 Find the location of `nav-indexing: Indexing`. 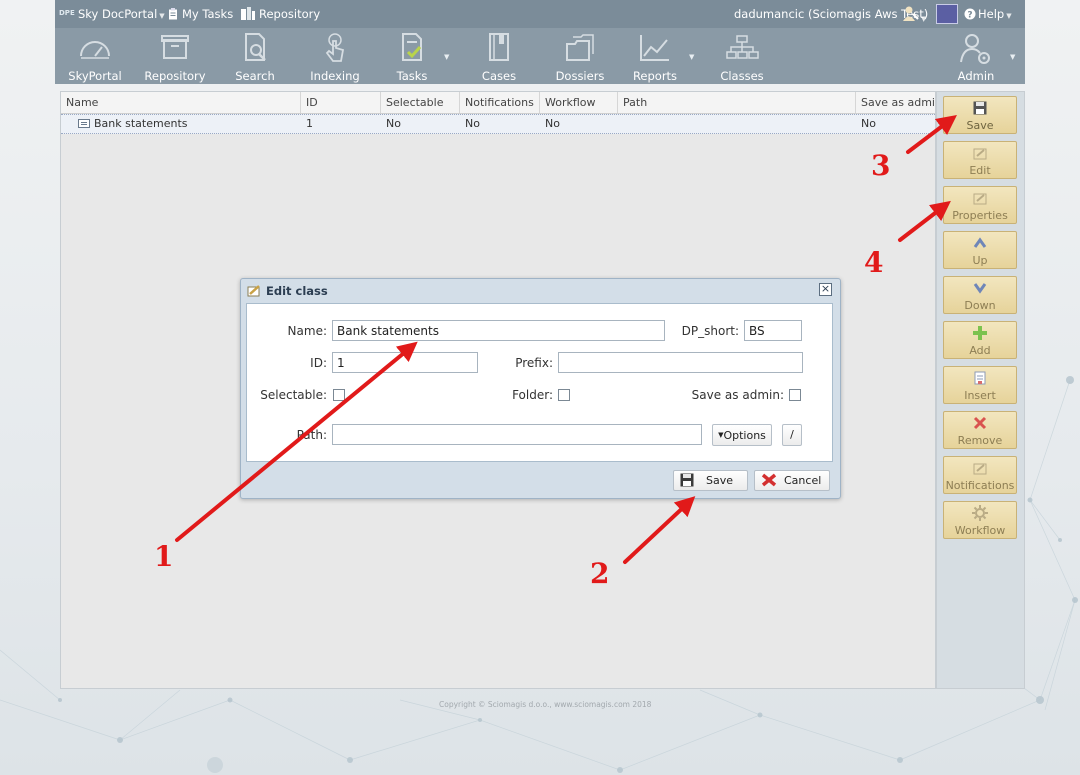

nav-indexing: Indexing is located at coordinates (335, 56).